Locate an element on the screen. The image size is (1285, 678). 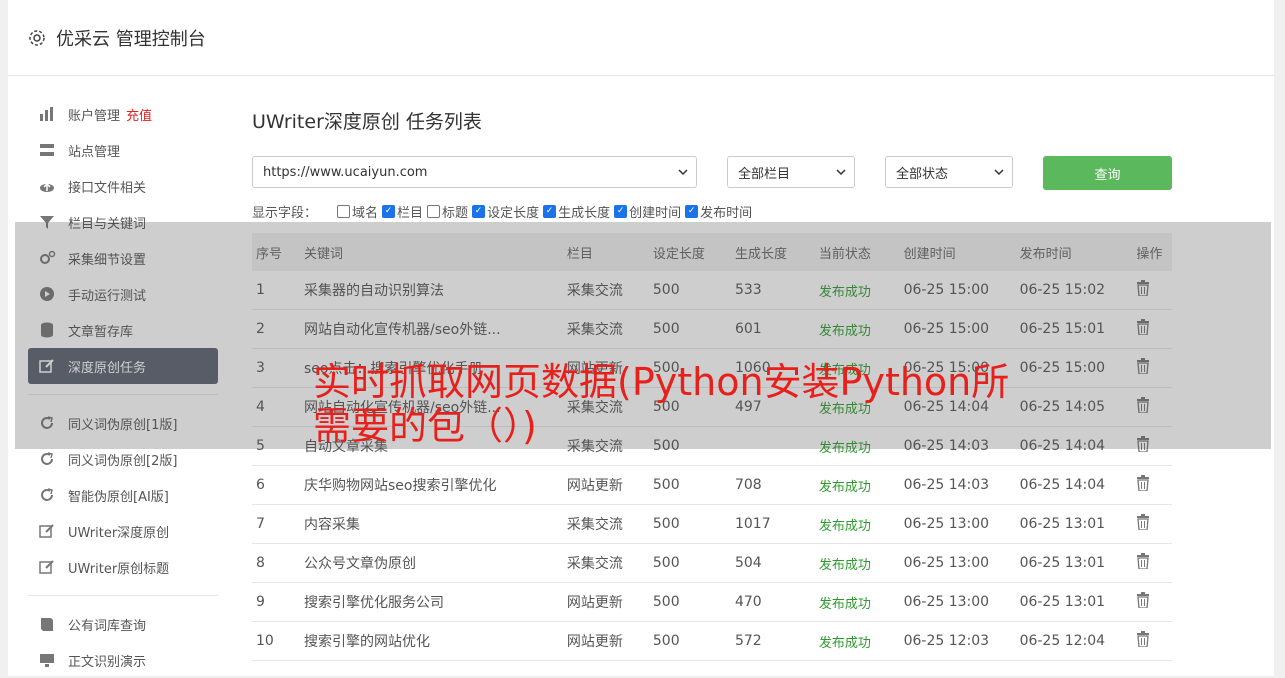
site-select-value: https://www.ucaiyun.com is located at coordinates (345, 172).